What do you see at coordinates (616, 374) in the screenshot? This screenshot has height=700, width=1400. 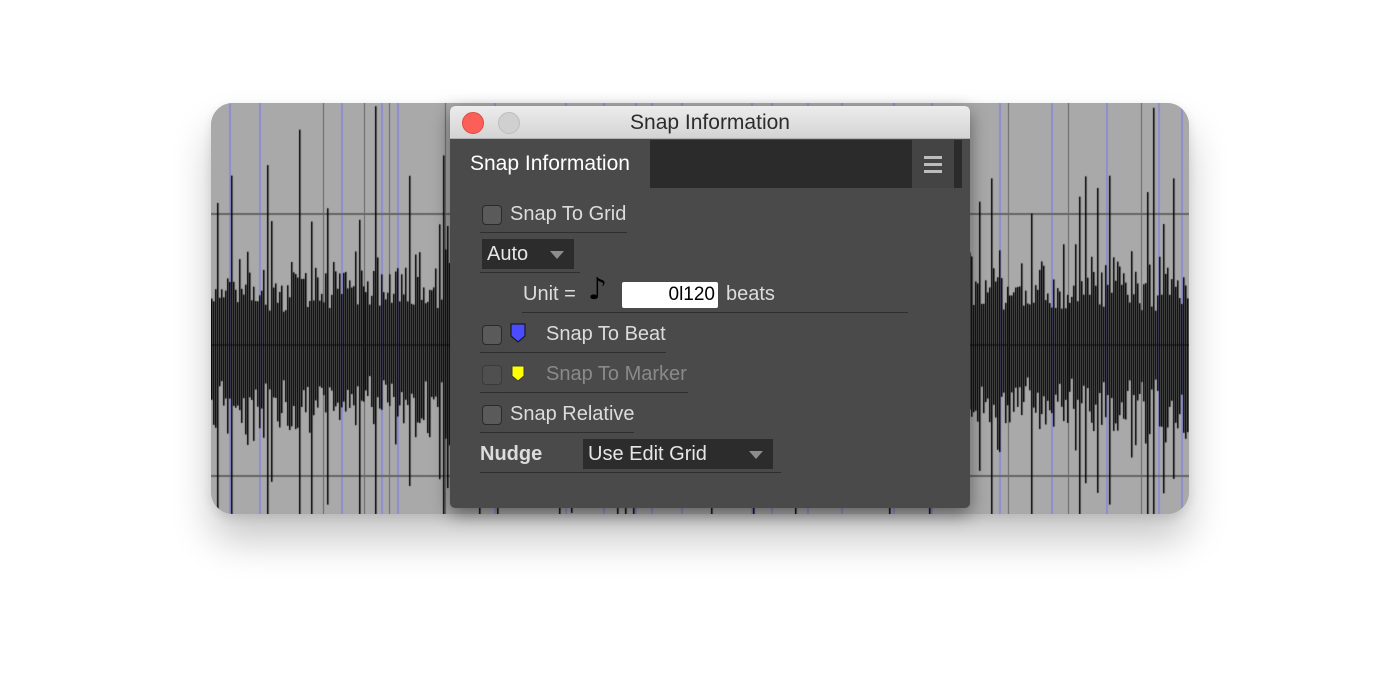 I see `snap-to-marker-label: Snap To Marker` at bounding box center [616, 374].